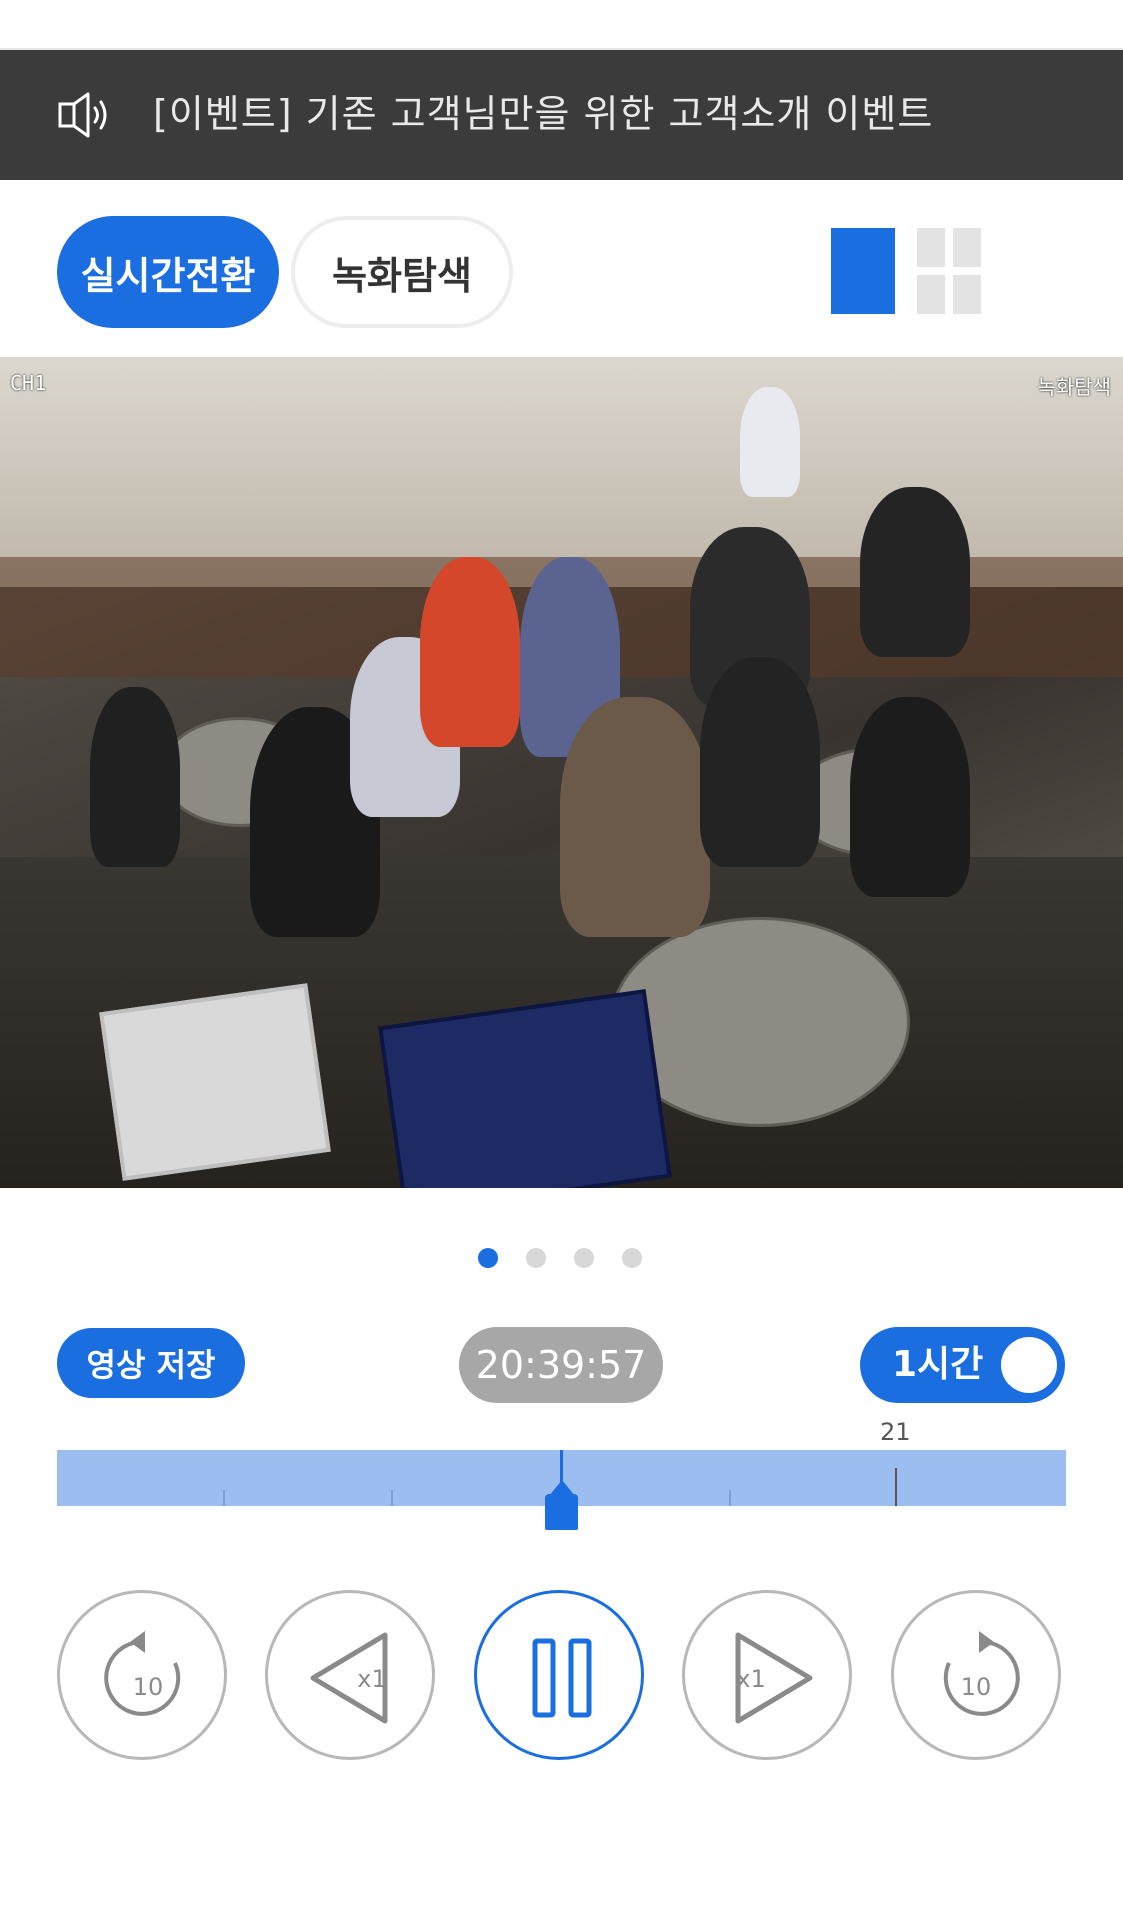  I want to click on tab-recording-search: 녹화탐색, so click(402, 272).